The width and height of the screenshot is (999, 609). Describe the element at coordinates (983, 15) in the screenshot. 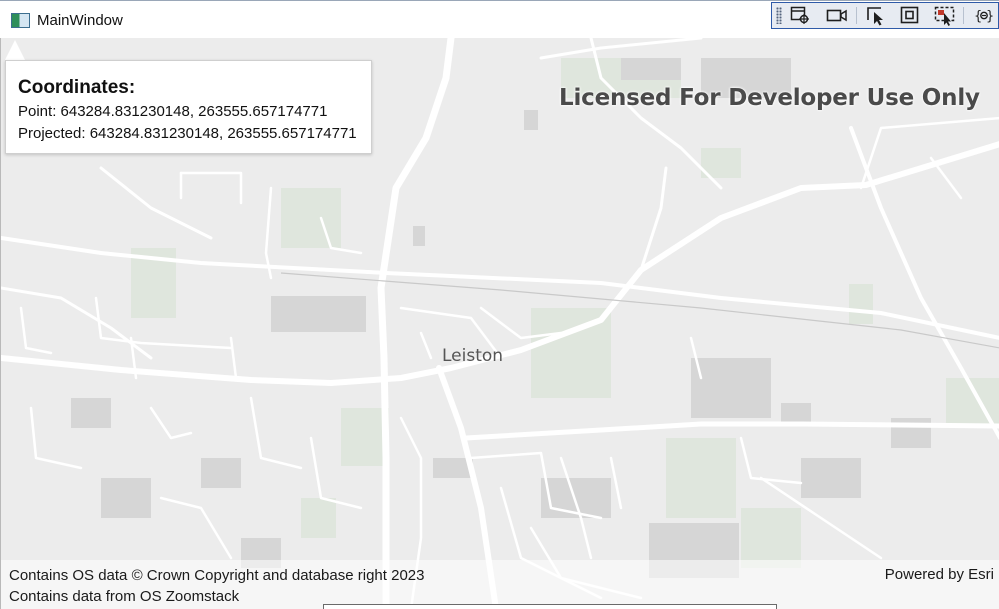

I see `binding-failures-icon: { }` at that location.